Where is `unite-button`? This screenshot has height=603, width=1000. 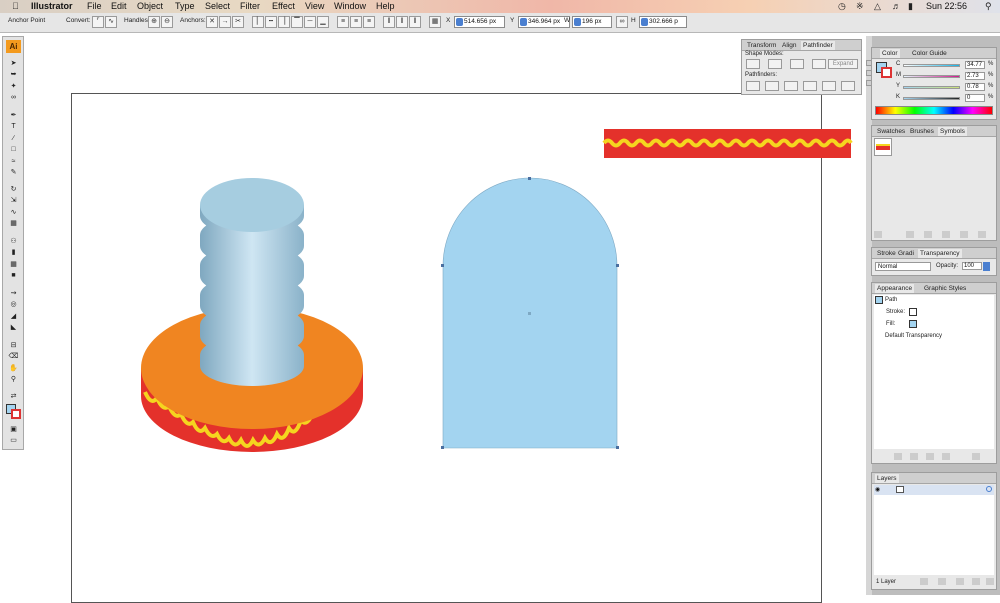
unite-button is located at coordinates (753, 64).